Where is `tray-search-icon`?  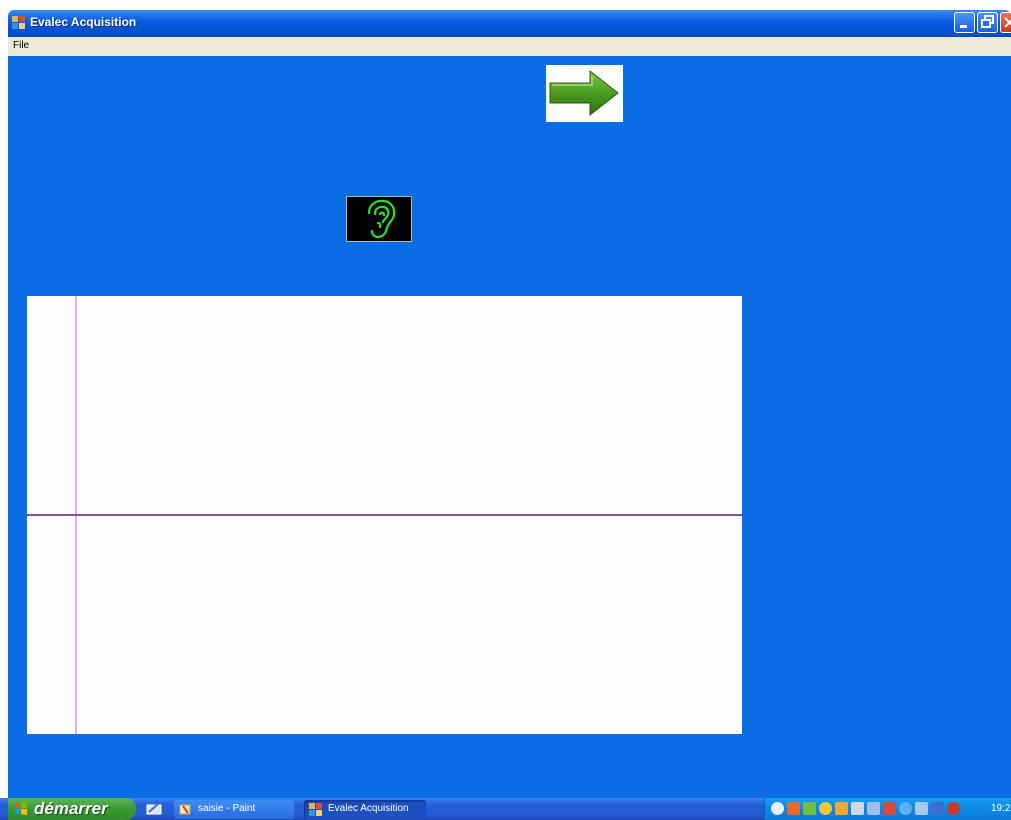 tray-search-icon is located at coordinates (825, 808).